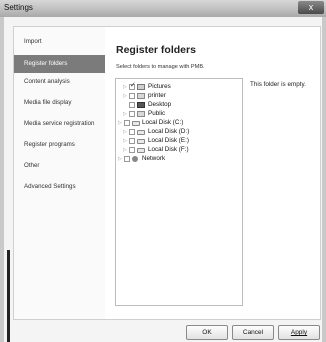 This screenshot has width=326, height=342. What do you see at coordinates (59, 82) in the screenshot?
I see `sidebar-item-content-analysis: Content analysis` at bounding box center [59, 82].